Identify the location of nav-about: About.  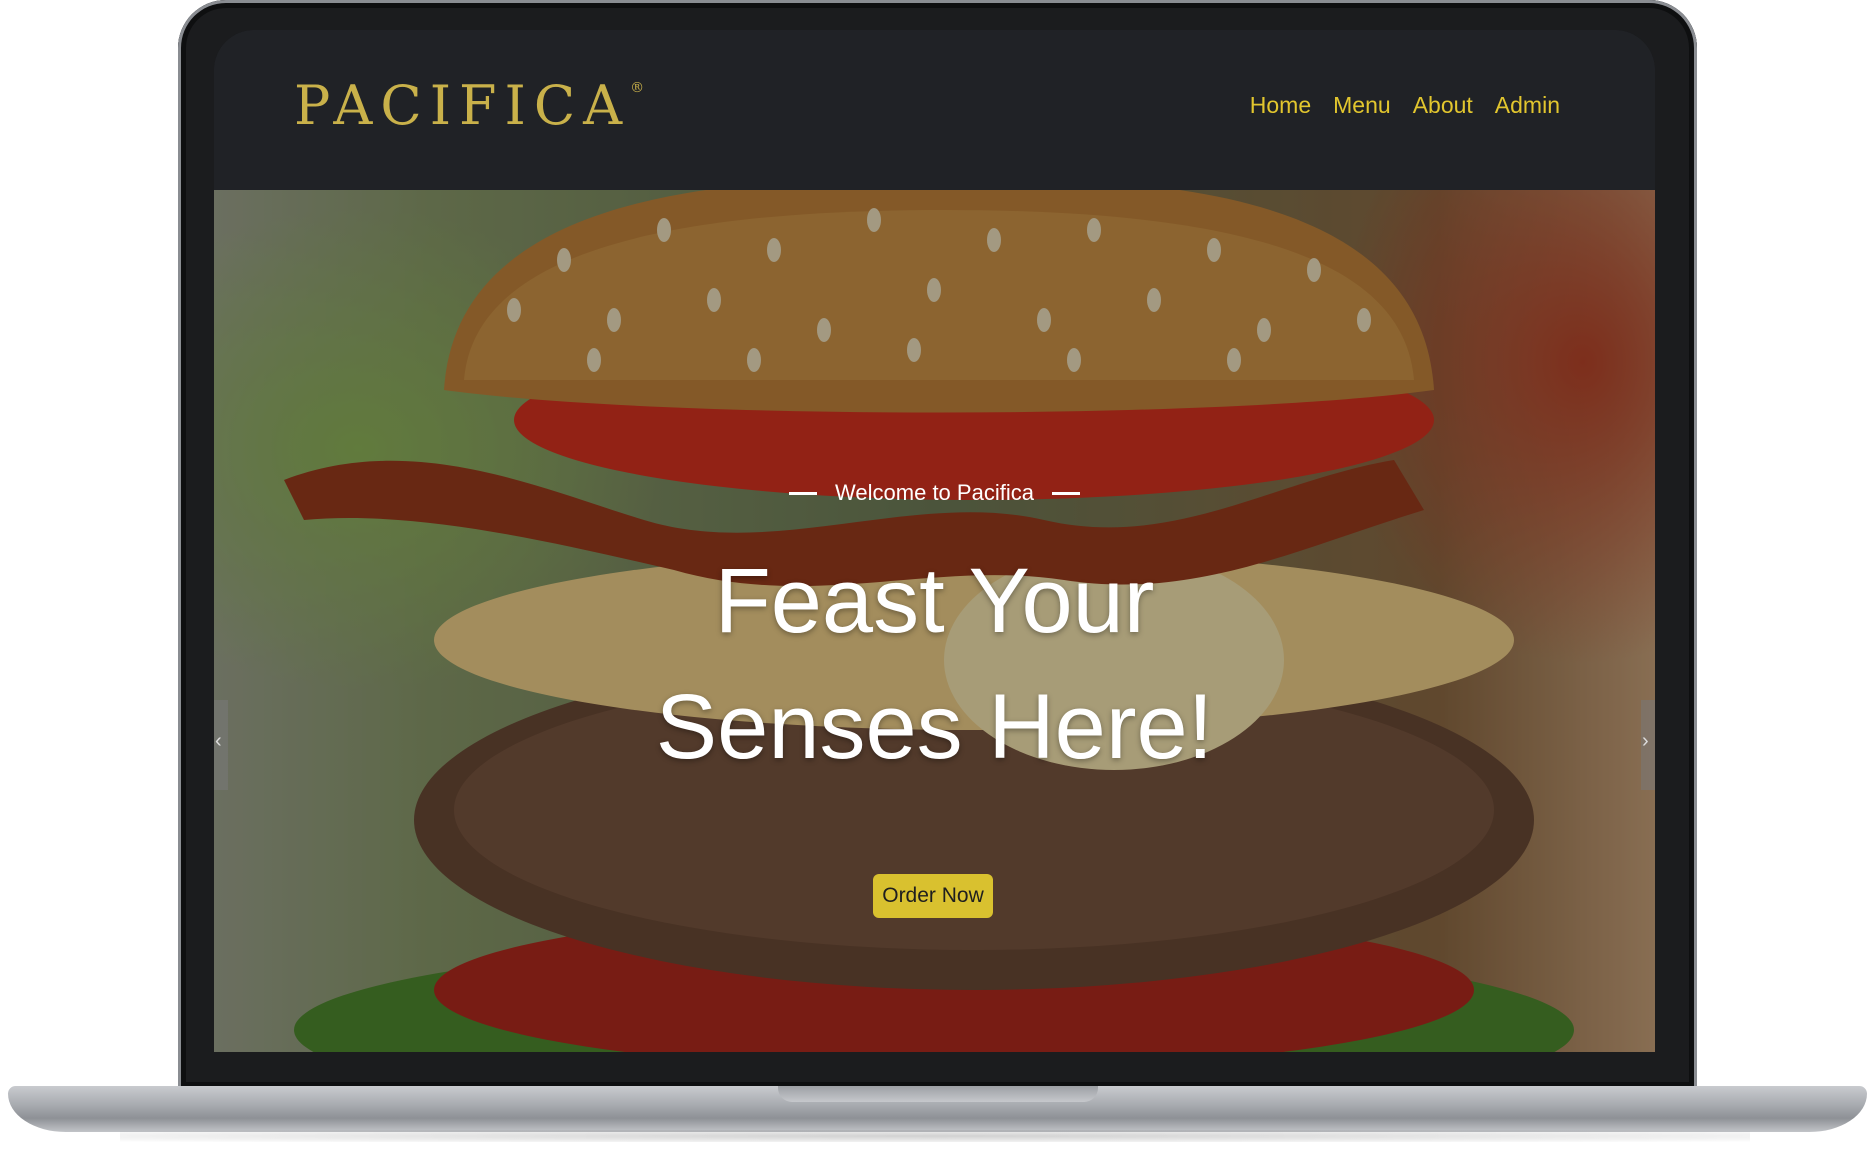
(1443, 105).